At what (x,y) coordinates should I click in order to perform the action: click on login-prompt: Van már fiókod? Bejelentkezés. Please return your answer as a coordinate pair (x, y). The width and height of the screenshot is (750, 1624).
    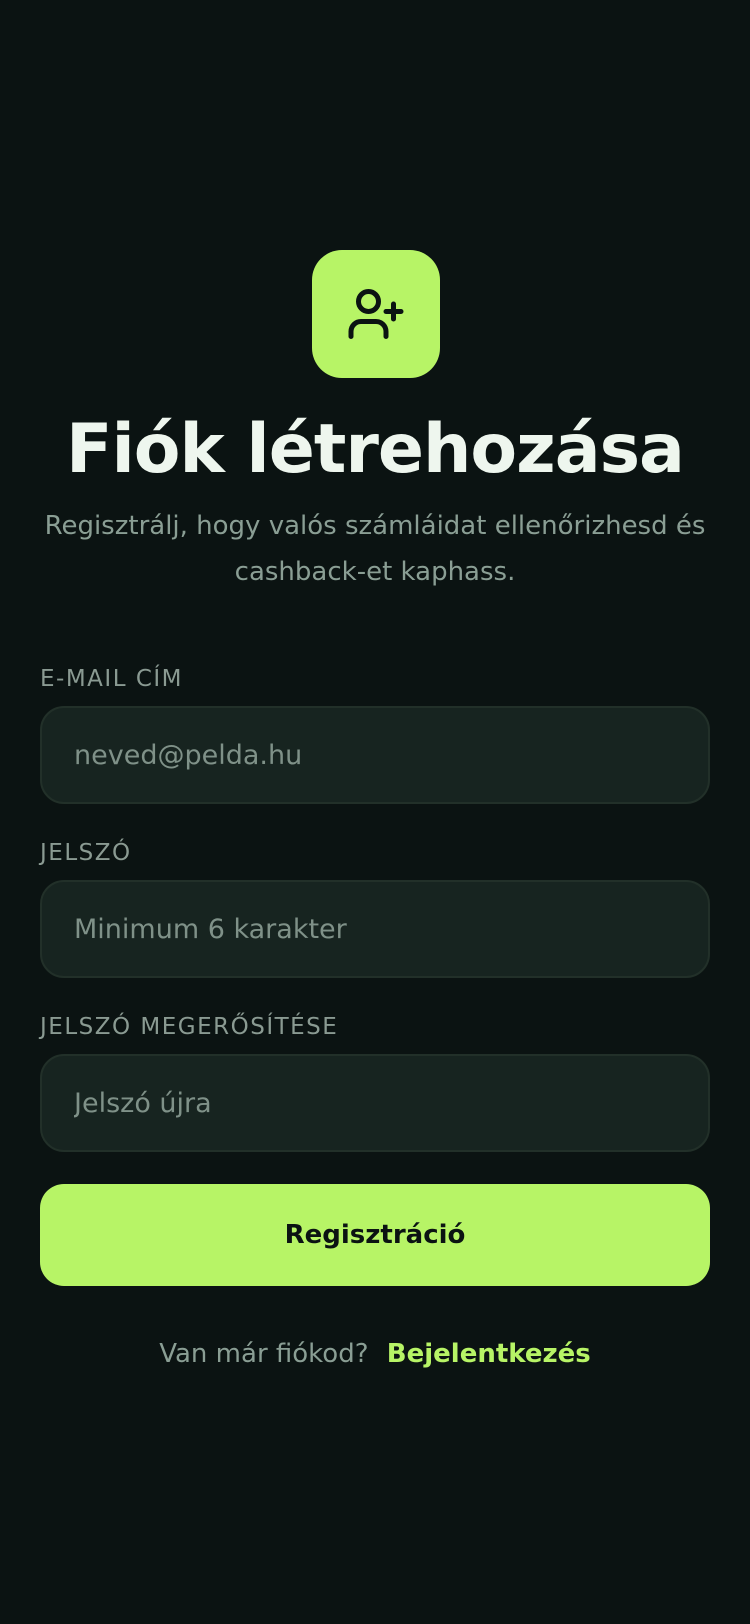
    Looking at the image, I should click on (375, 1354).